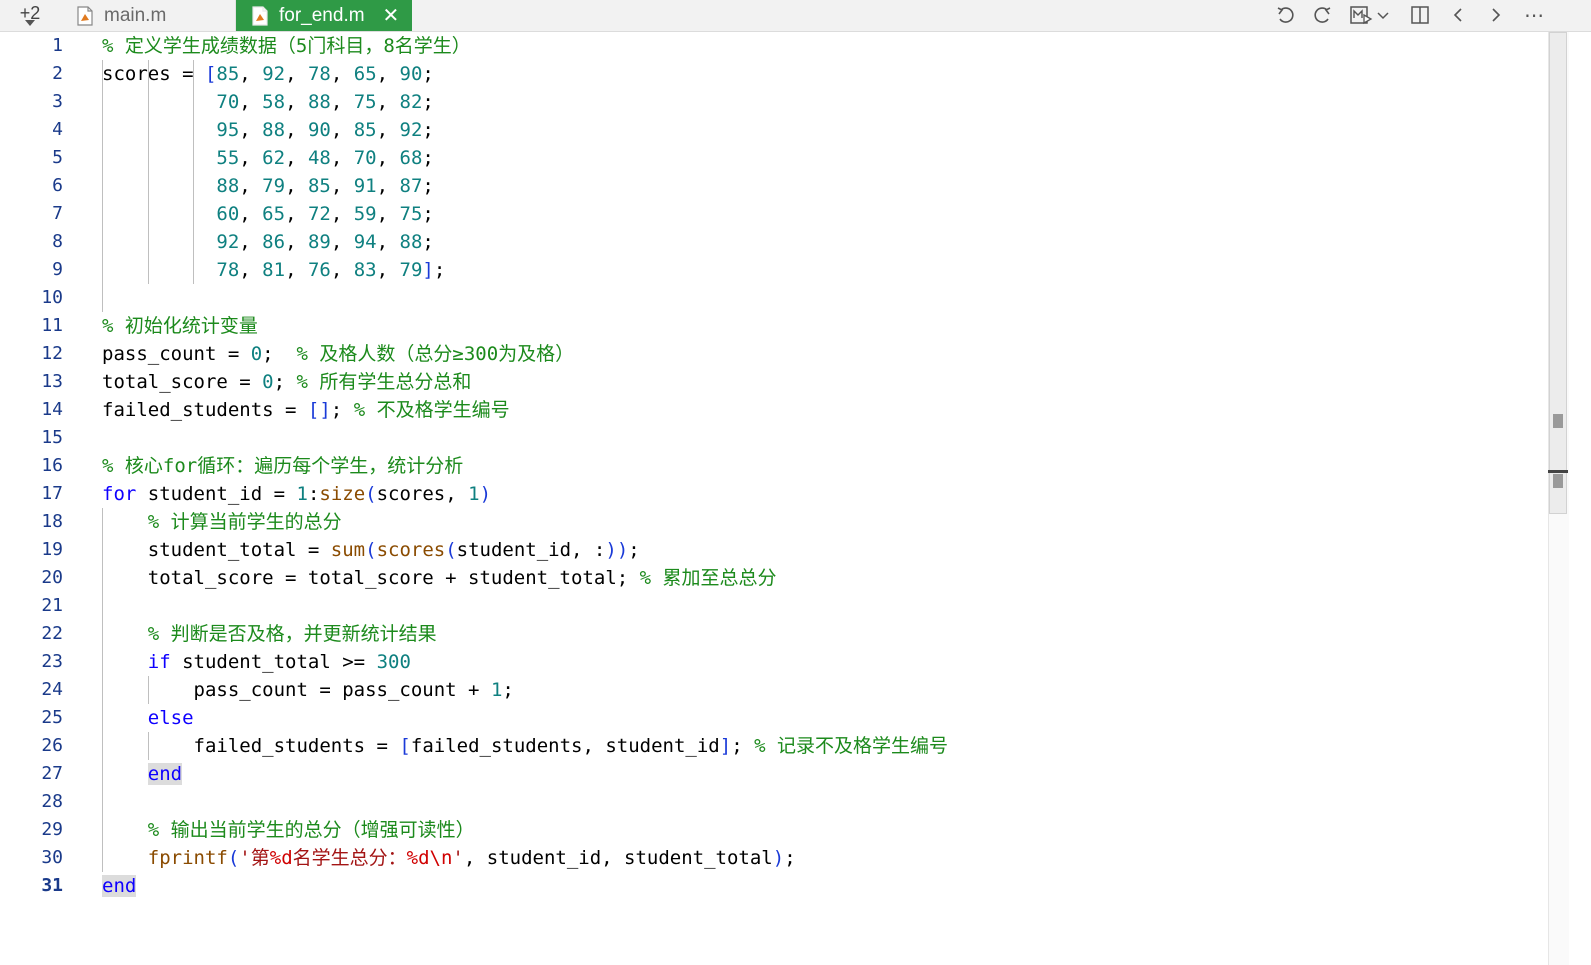 This screenshot has height=965, width=1591. What do you see at coordinates (774, 718) in the screenshot?
I see `code-line: 25 else` at bounding box center [774, 718].